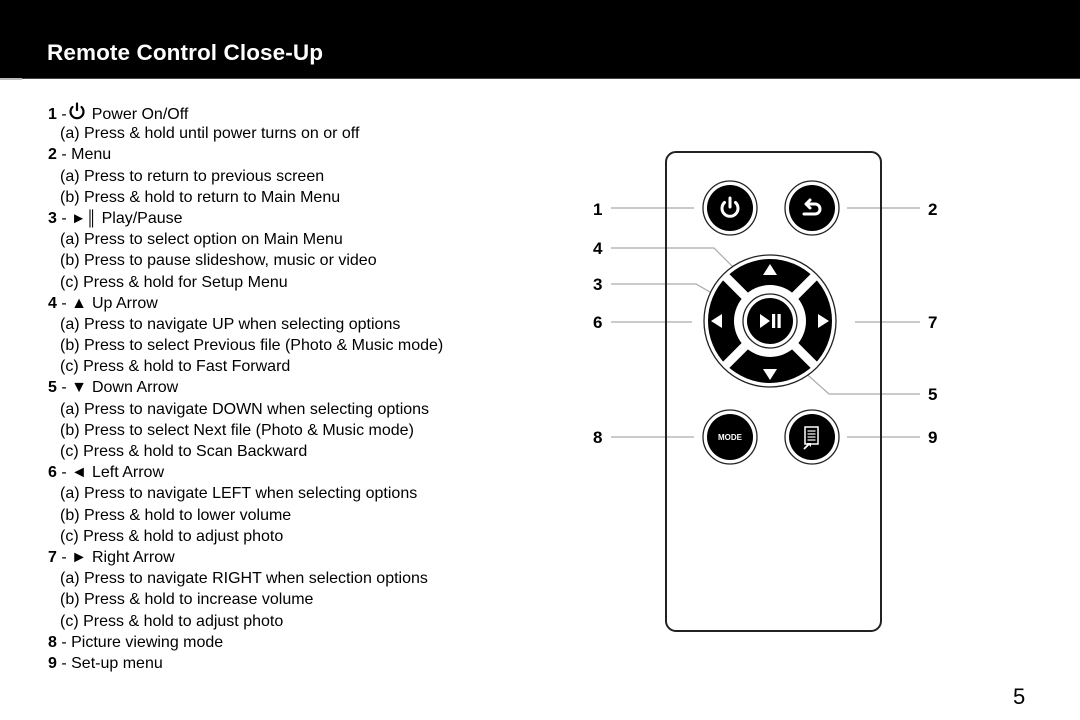 The width and height of the screenshot is (1080, 720). What do you see at coordinates (932, 394) in the screenshot?
I see `callout-5: 5` at bounding box center [932, 394].